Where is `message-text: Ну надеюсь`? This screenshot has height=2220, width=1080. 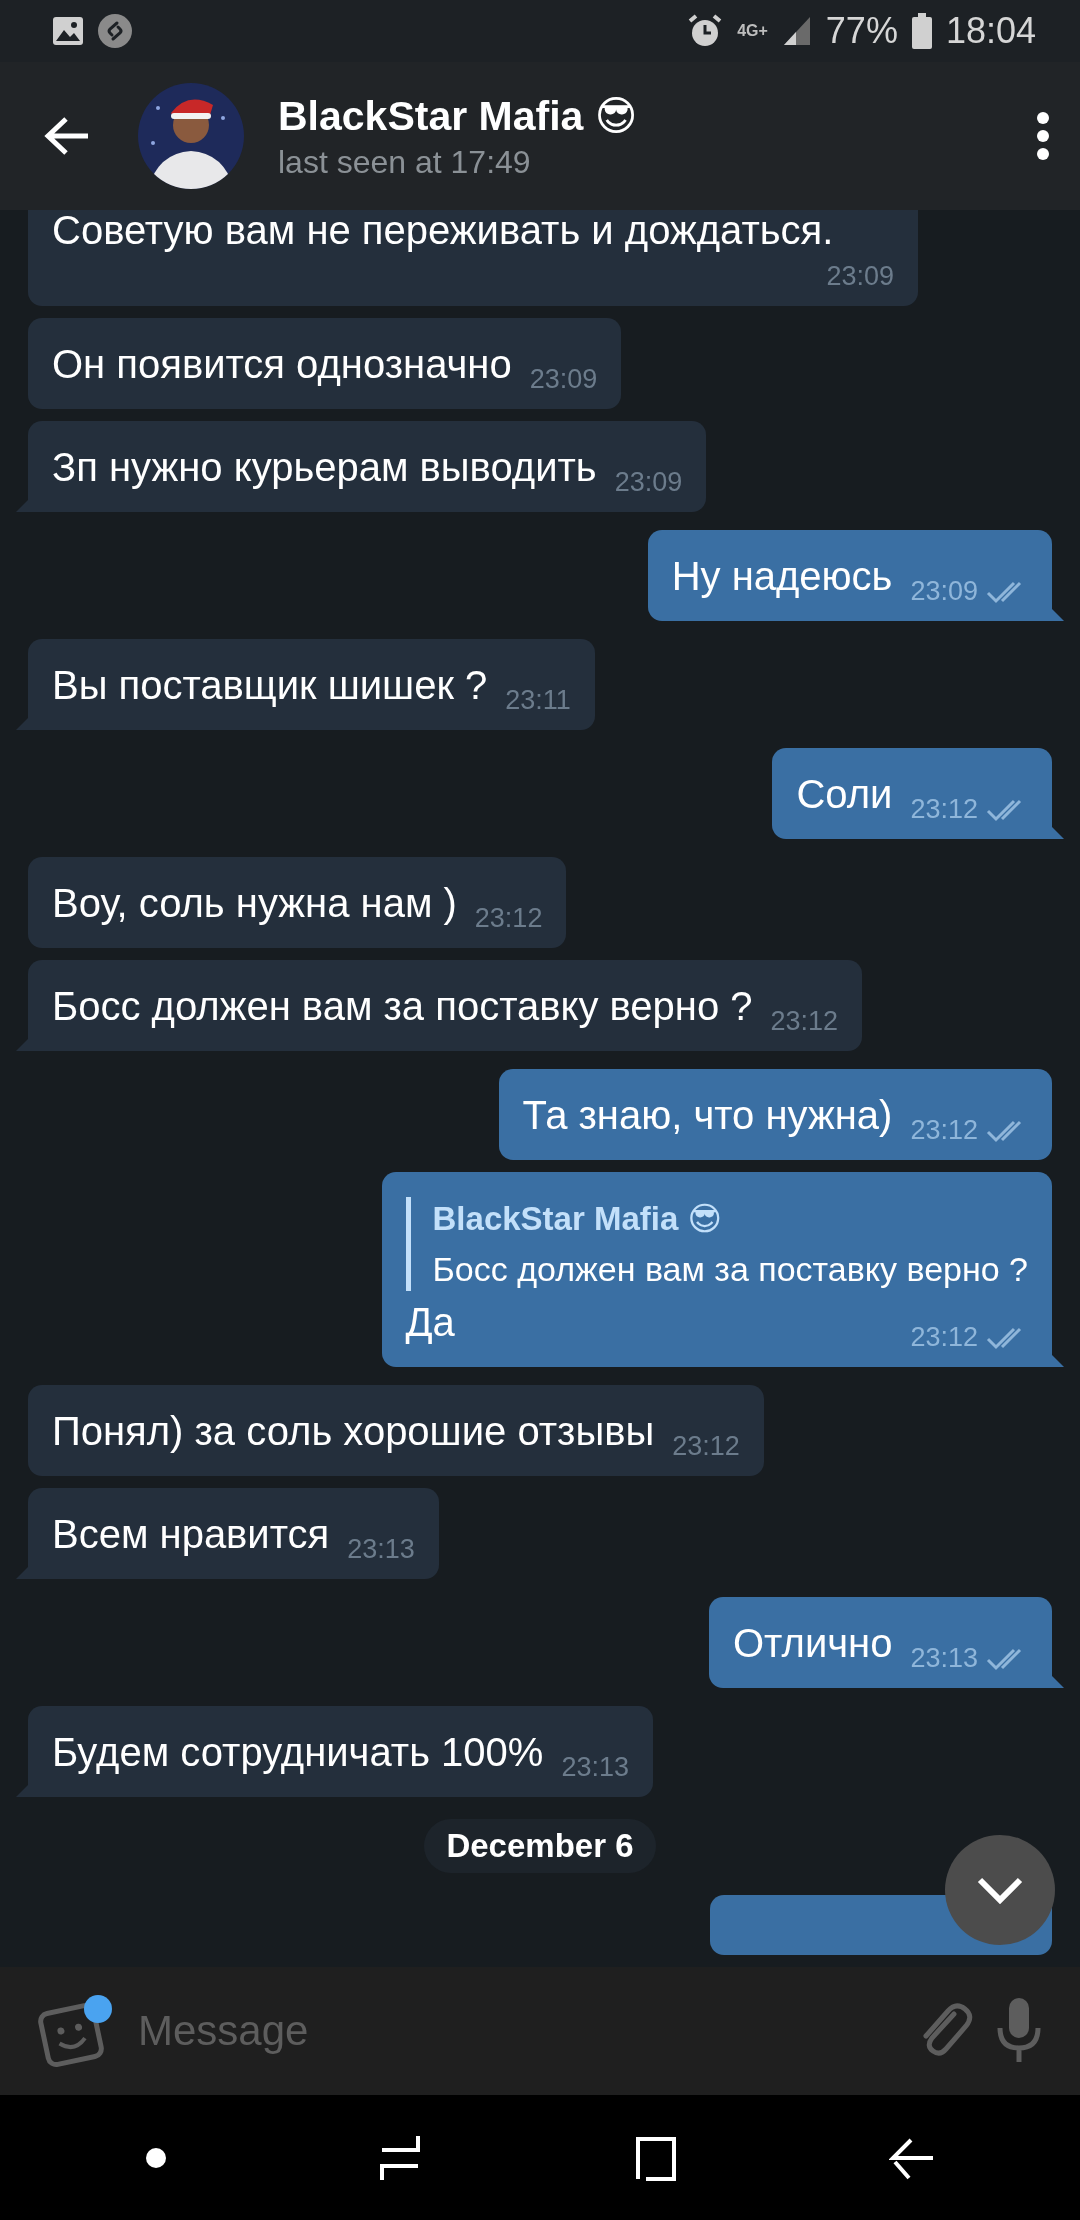 message-text: Ну надеюсь is located at coordinates (782, 576).